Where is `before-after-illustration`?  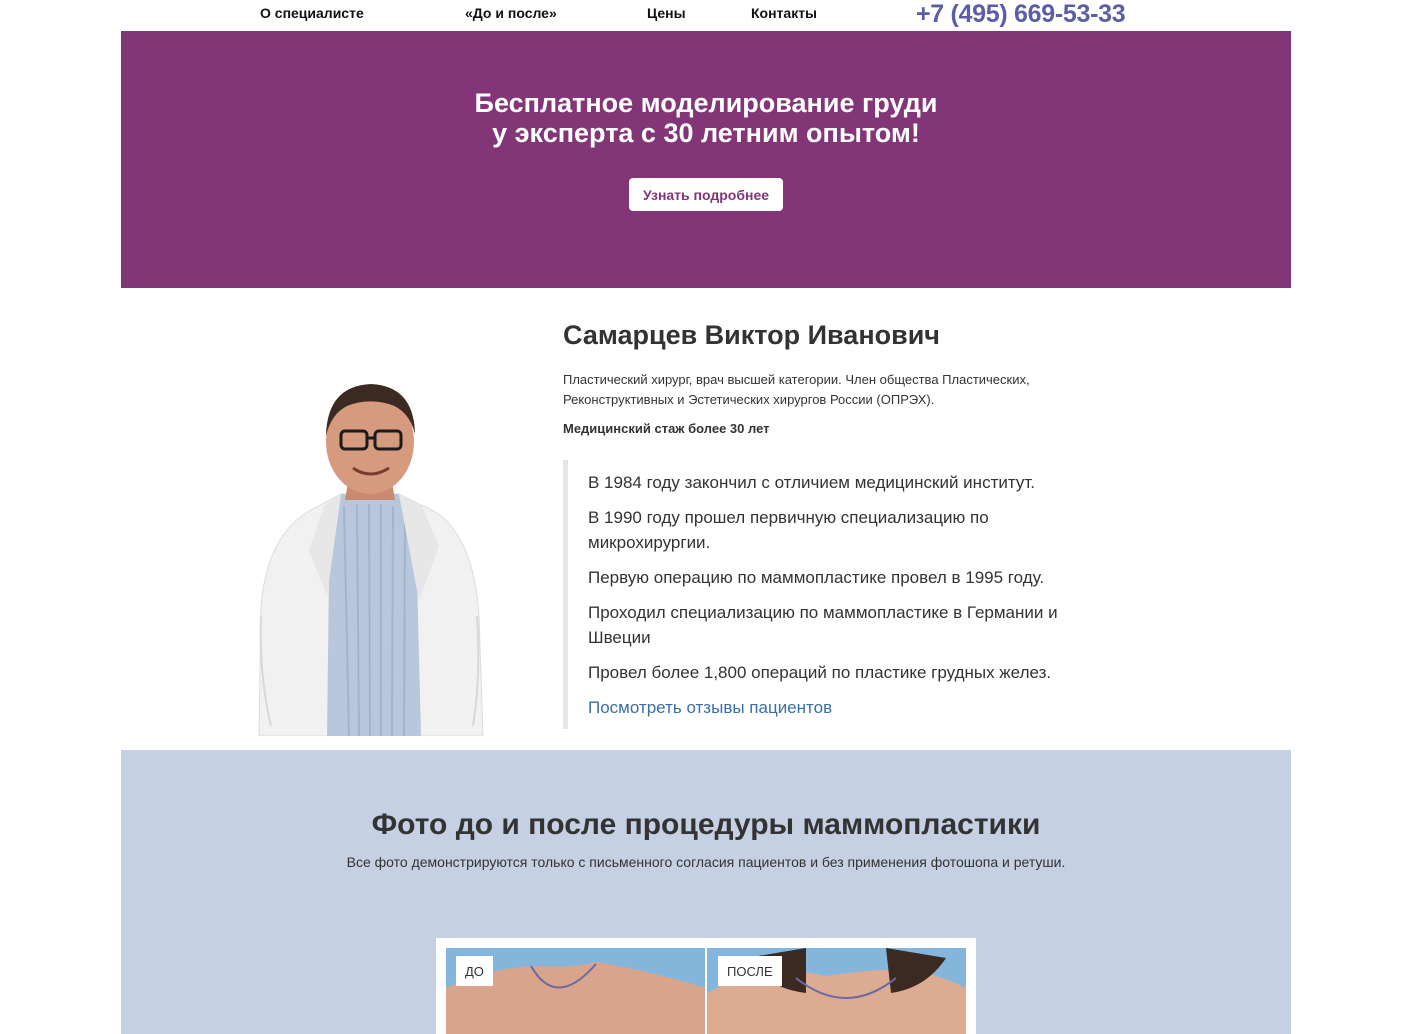 before-after-illustration is located at coordinates (706, 991).